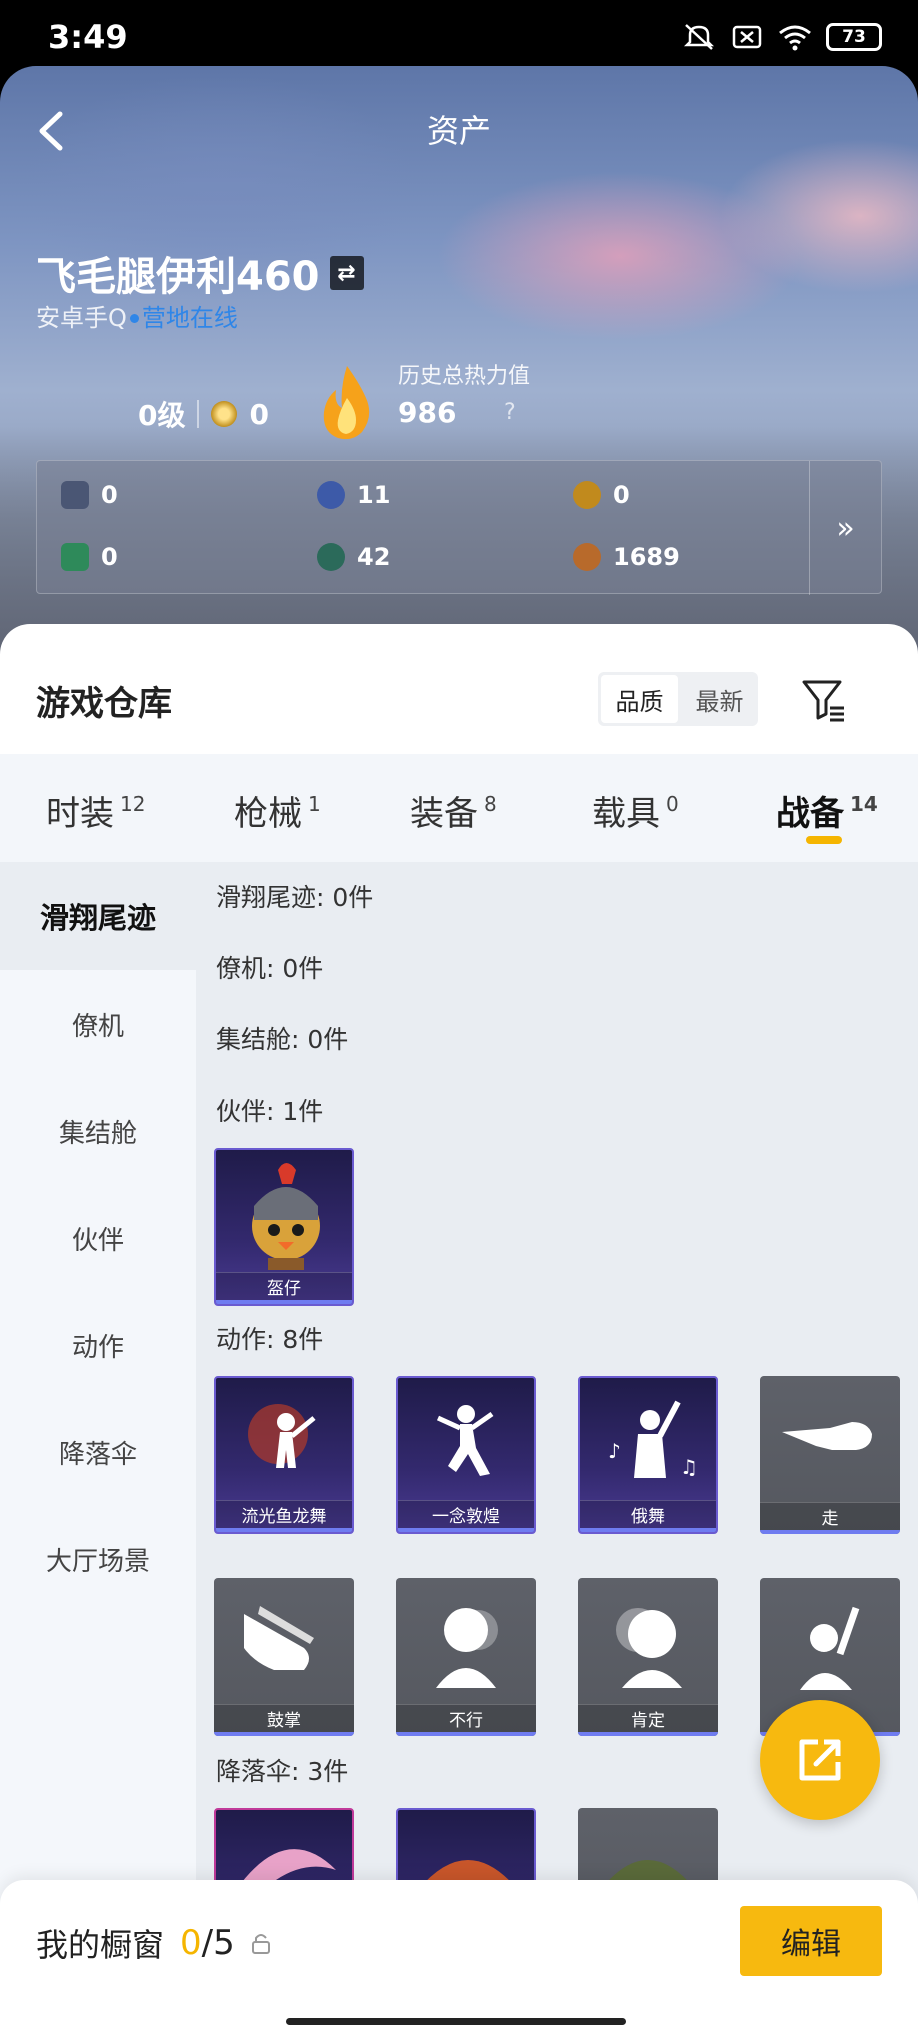 The width and height of the screenshot is (918, 2040). I want to click on player-name: 飞毛腿伊利460, so click(178, 277).